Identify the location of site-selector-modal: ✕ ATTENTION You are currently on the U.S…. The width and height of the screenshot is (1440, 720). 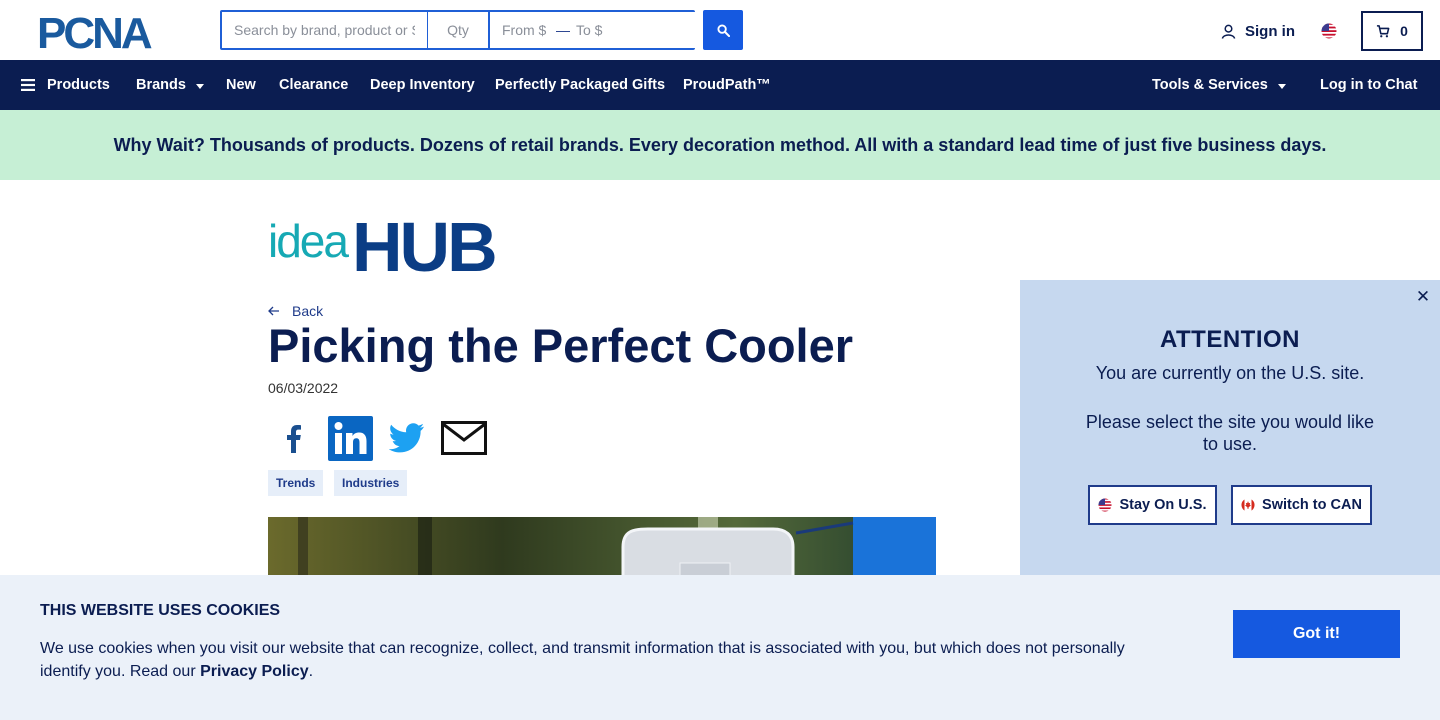
(1230, 430).